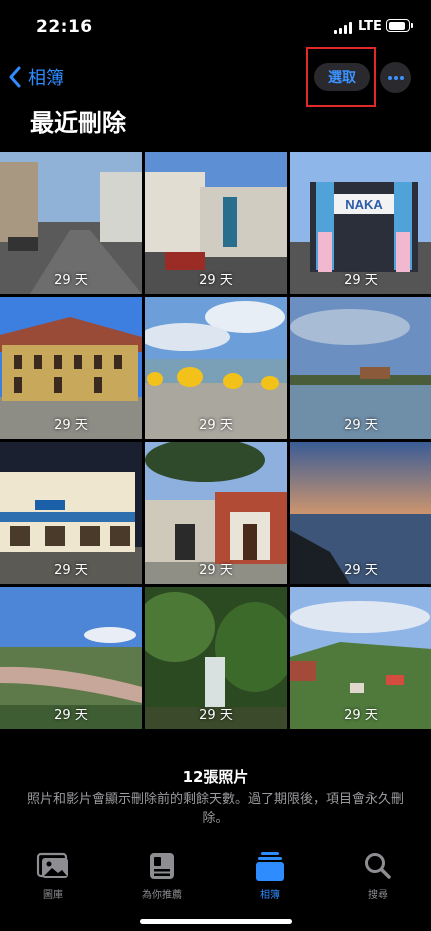 The image size is (431, 931). Describe the element at coordinates (215, 777) in the screenshot. I see `photo-count: 12張照片` at that location.